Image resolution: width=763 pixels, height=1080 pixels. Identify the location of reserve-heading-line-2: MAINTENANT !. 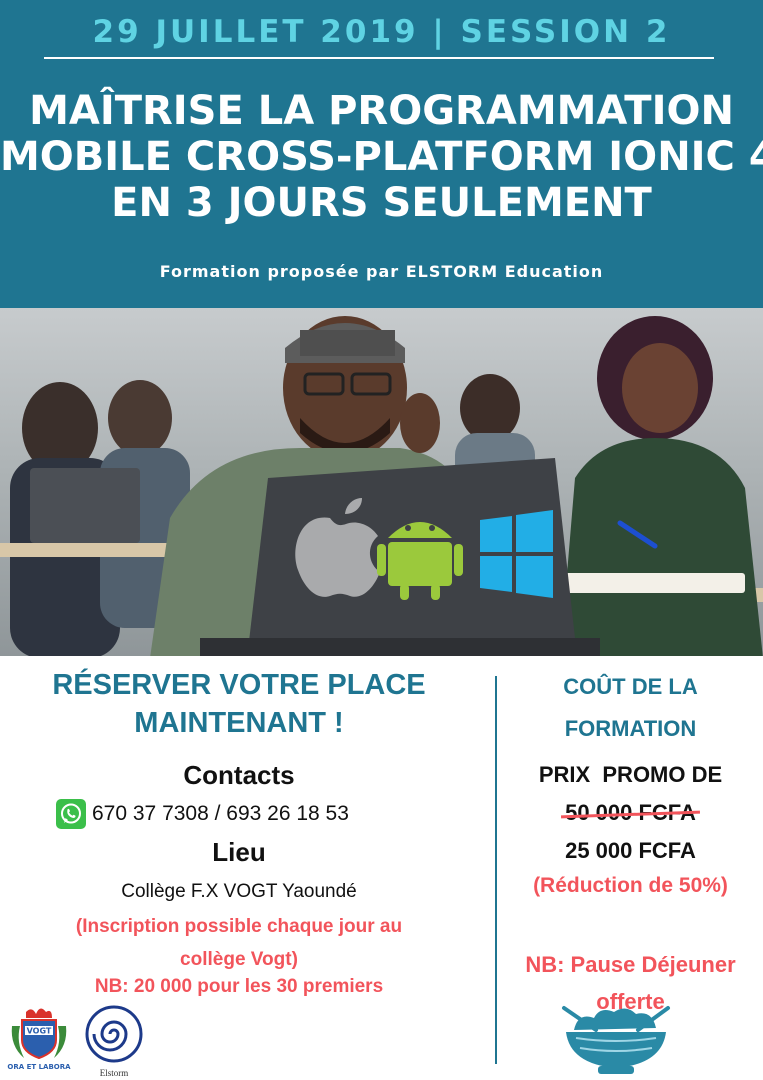
(239, 723).